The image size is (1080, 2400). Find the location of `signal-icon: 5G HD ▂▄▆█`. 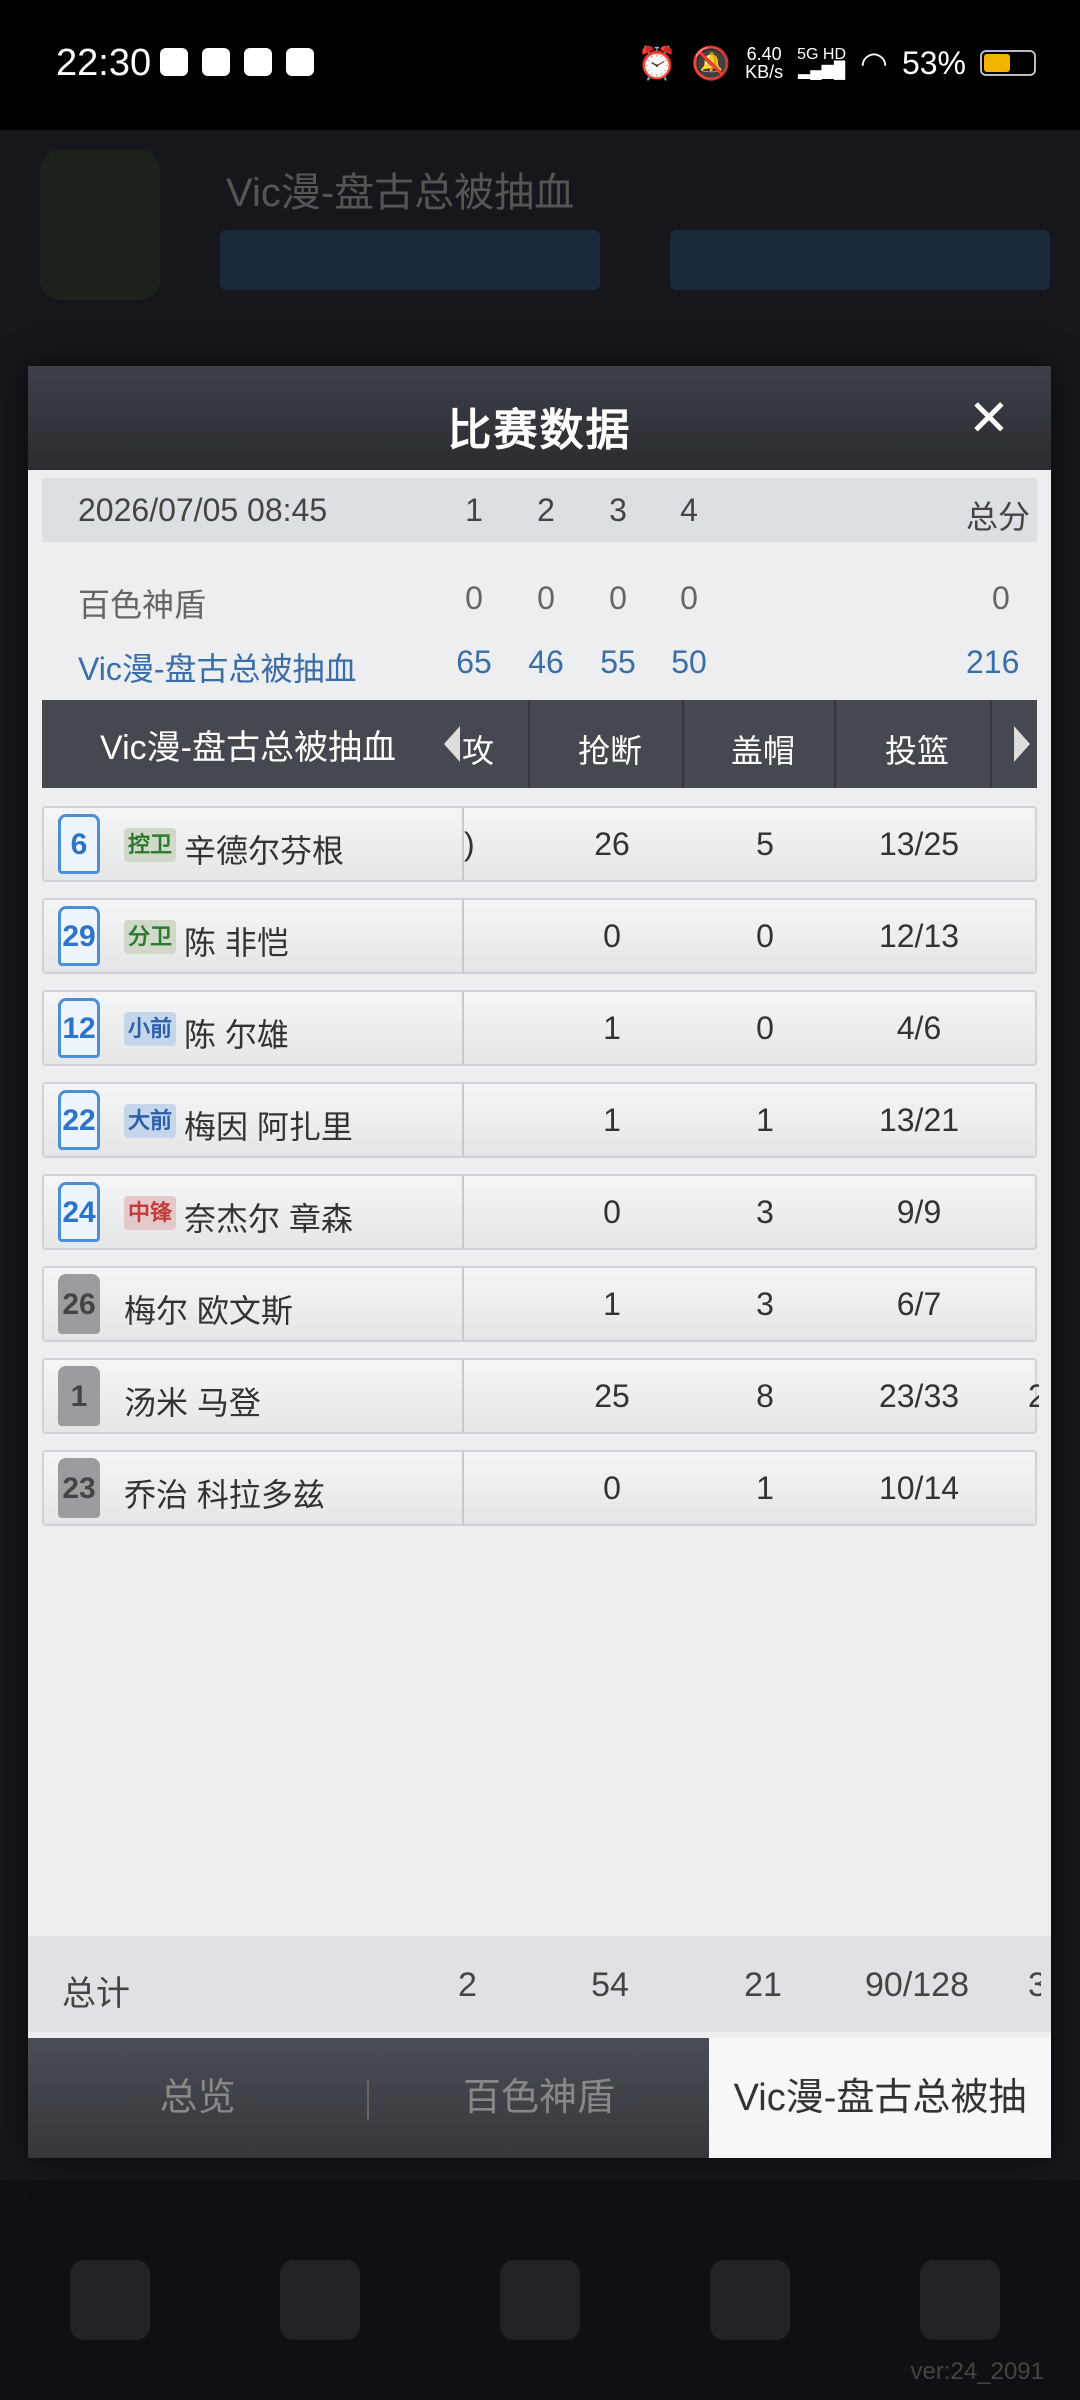

signal-icon: 5G HD ▂▄▆█ is located at coordinates (822, 62).